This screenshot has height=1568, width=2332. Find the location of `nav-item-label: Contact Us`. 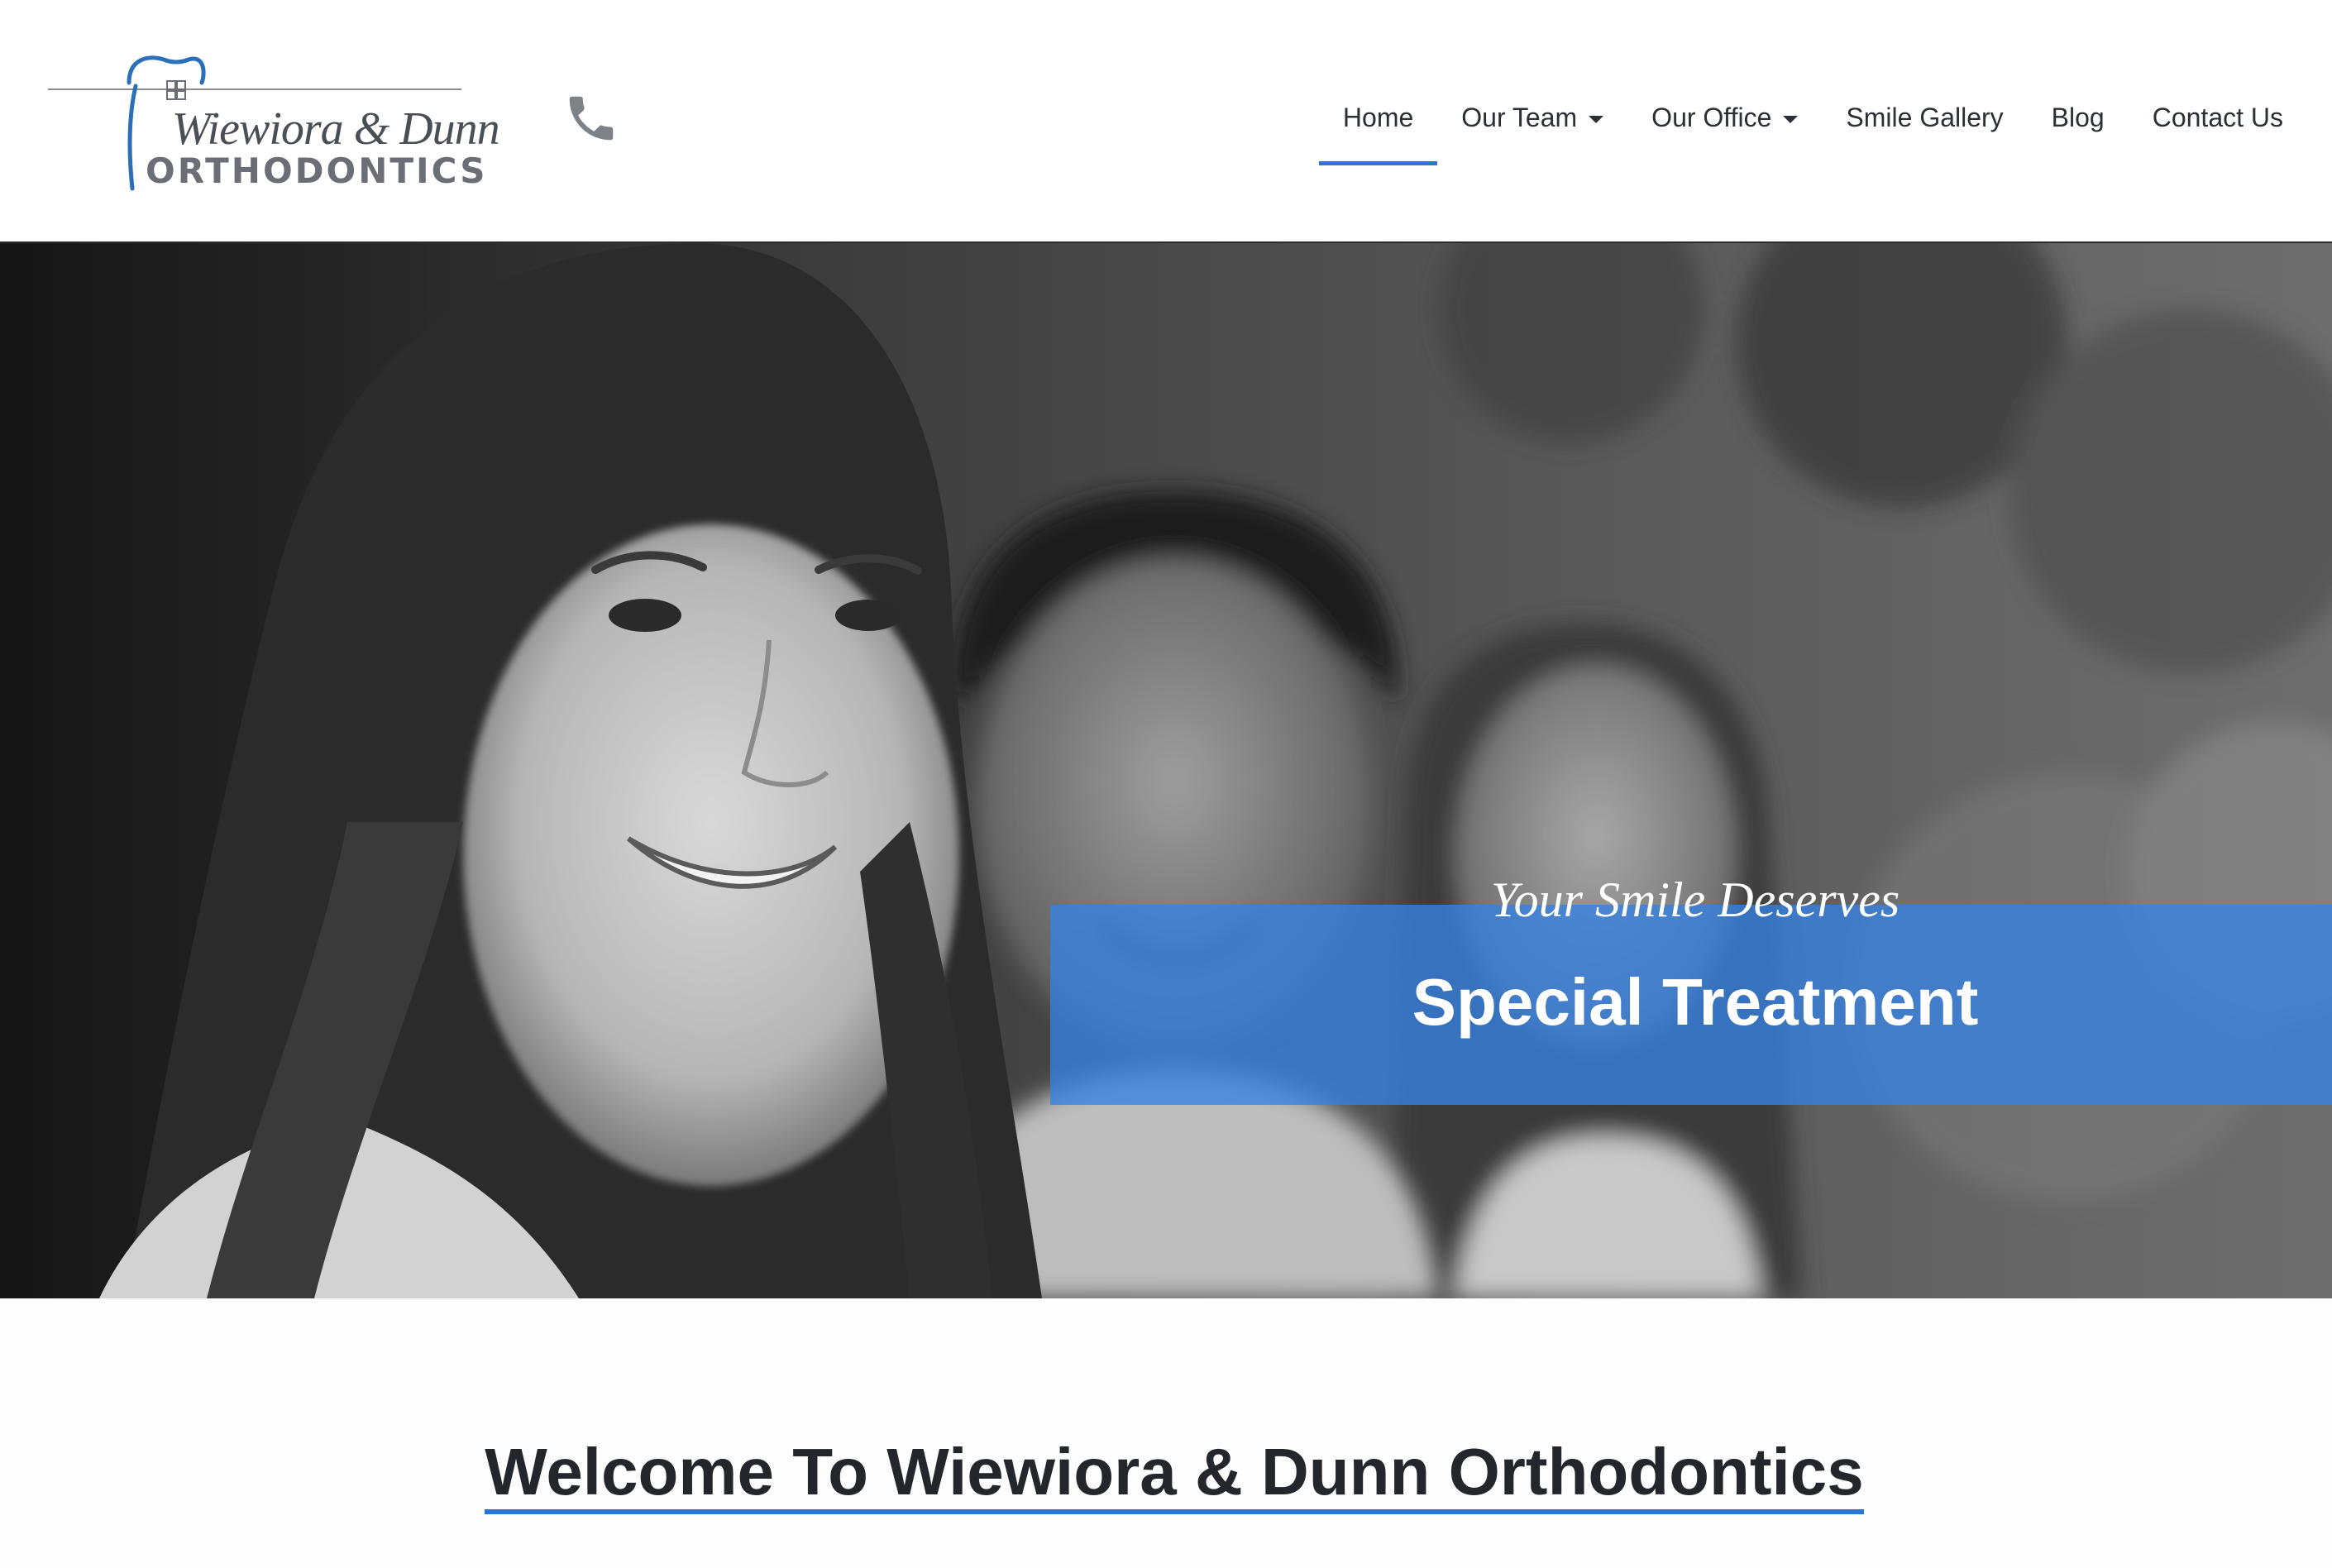

nav-item-label: Contact Us is located at coordinates (2217, 117).